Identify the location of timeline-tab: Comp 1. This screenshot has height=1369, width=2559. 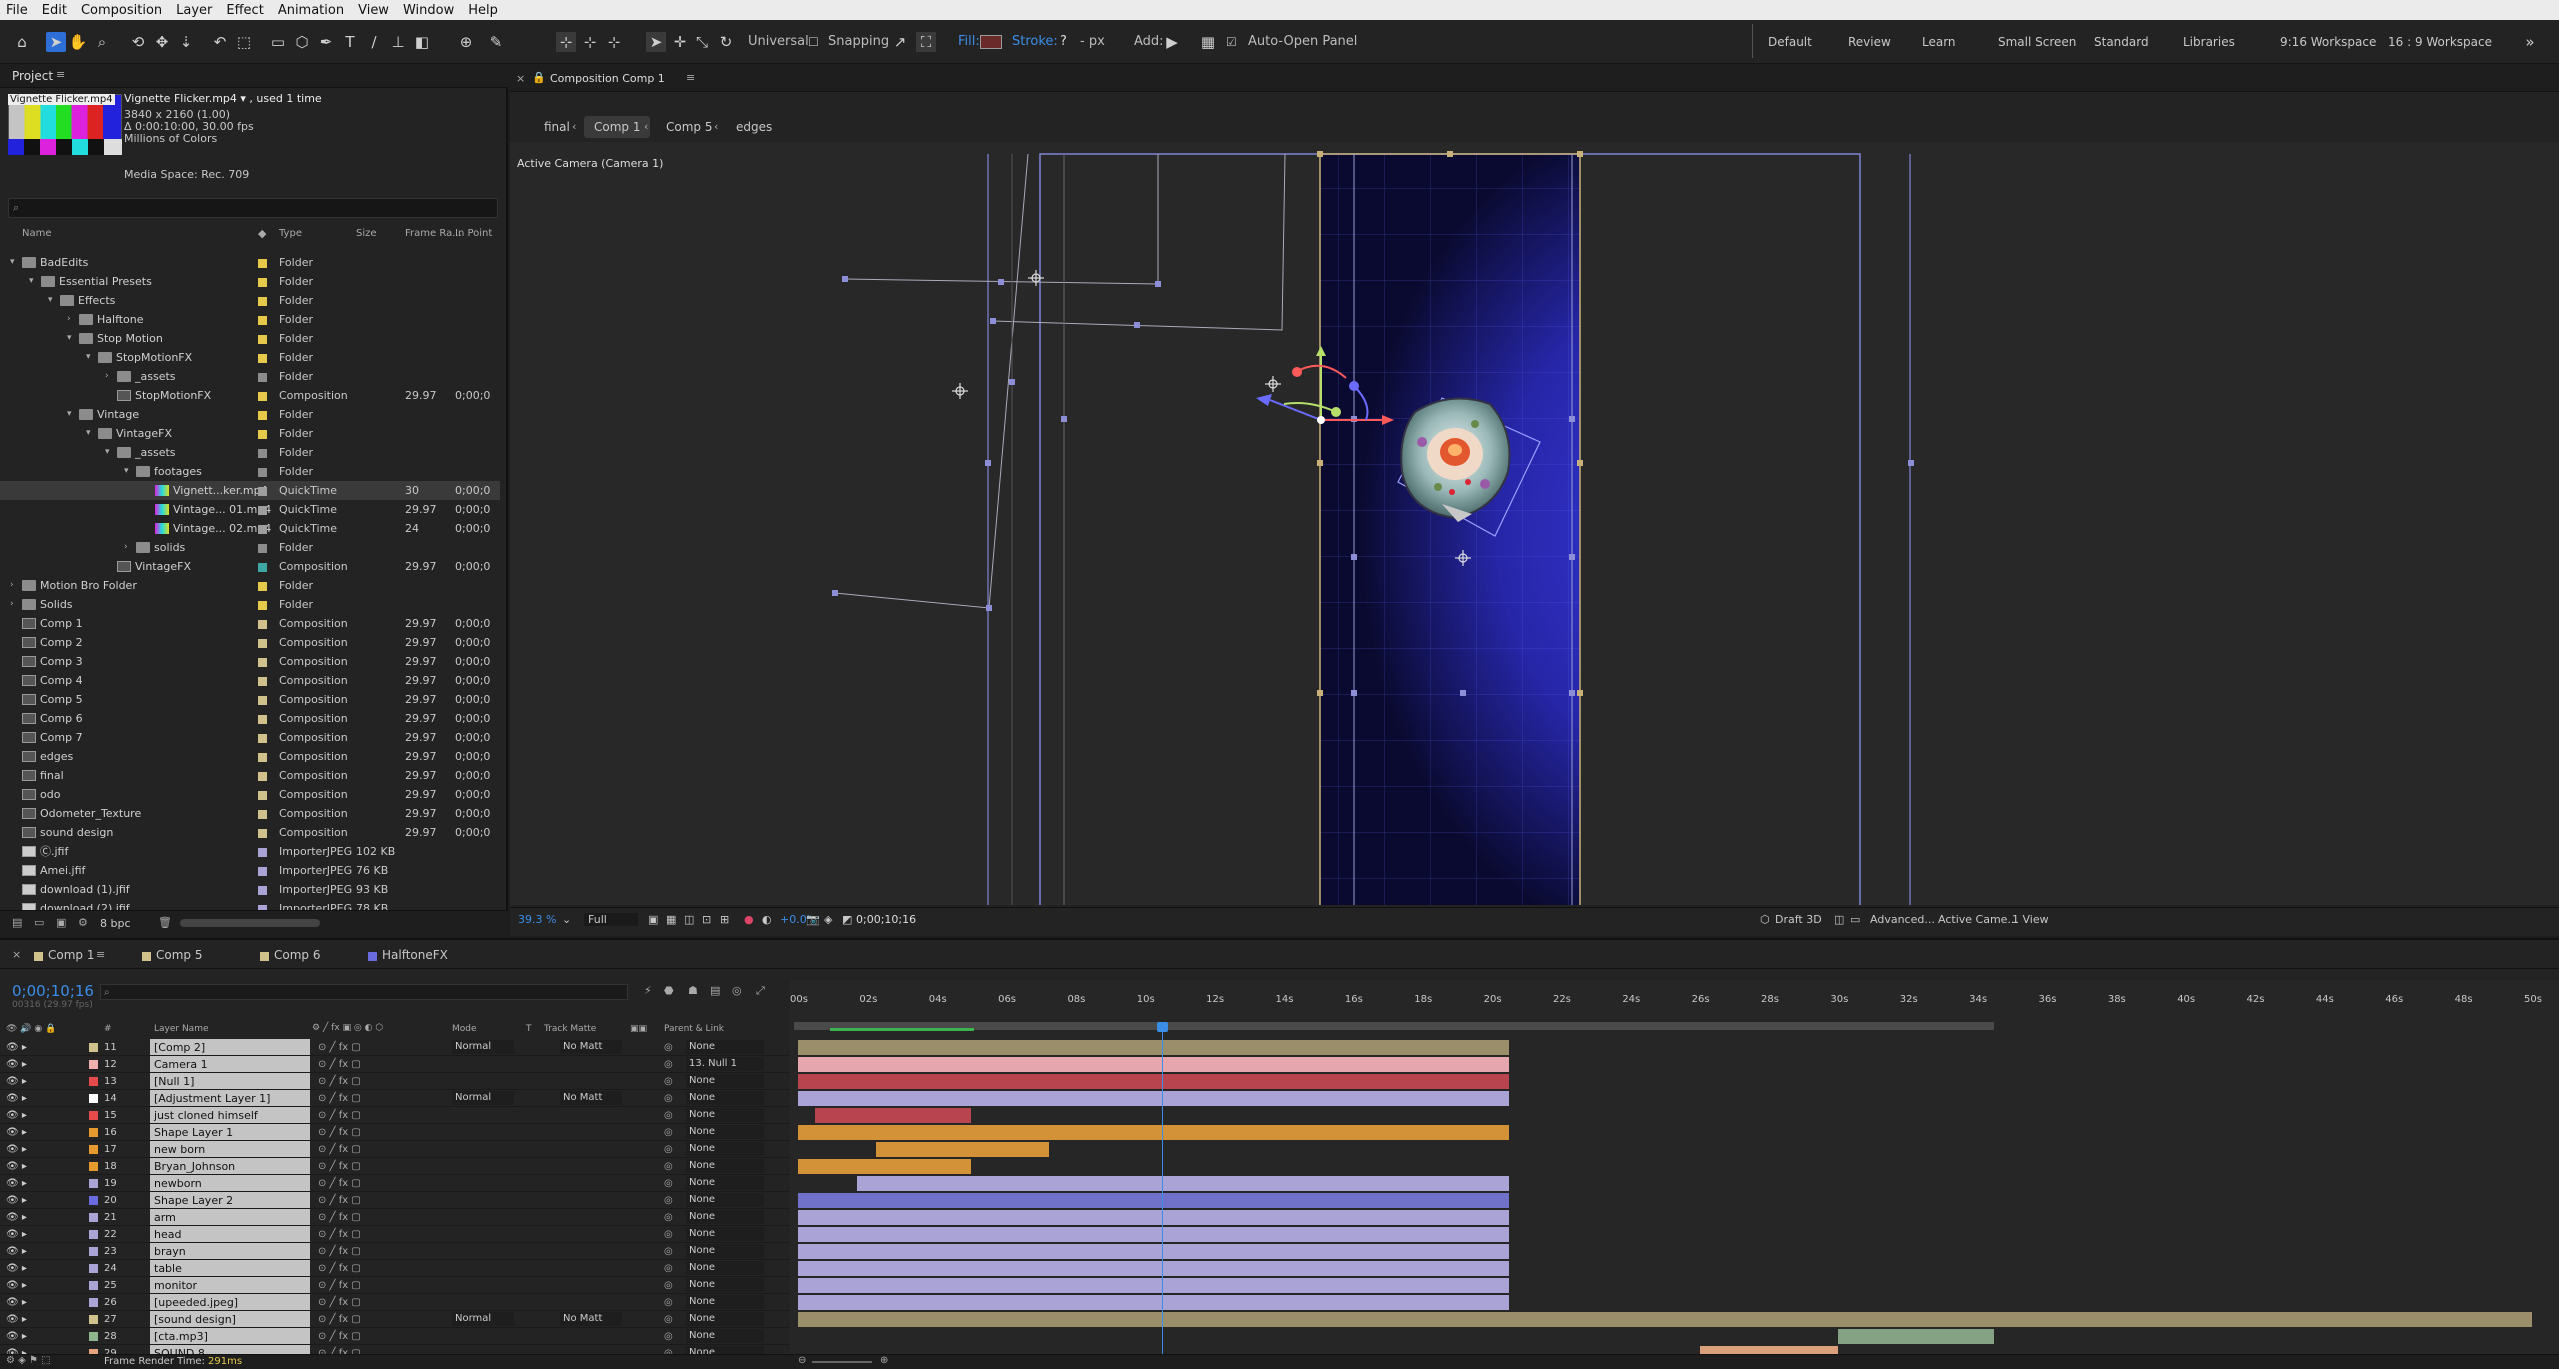
(71, 955).